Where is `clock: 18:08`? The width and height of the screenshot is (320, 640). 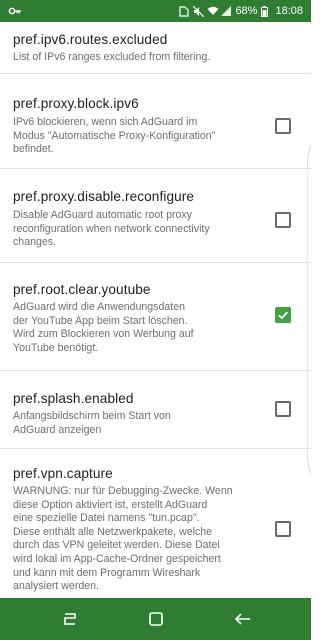
clock: 18:08 is located at coordinates (289, 11).